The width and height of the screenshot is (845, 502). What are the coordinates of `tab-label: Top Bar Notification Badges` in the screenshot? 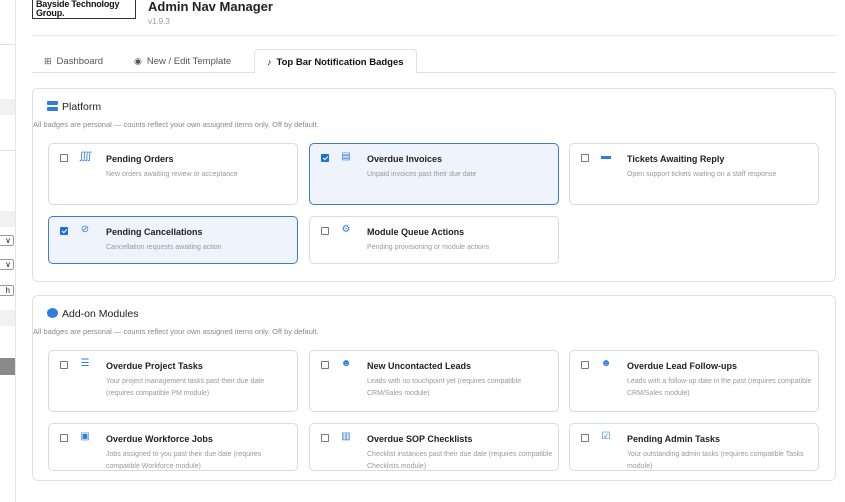 It's located at (340, 62).